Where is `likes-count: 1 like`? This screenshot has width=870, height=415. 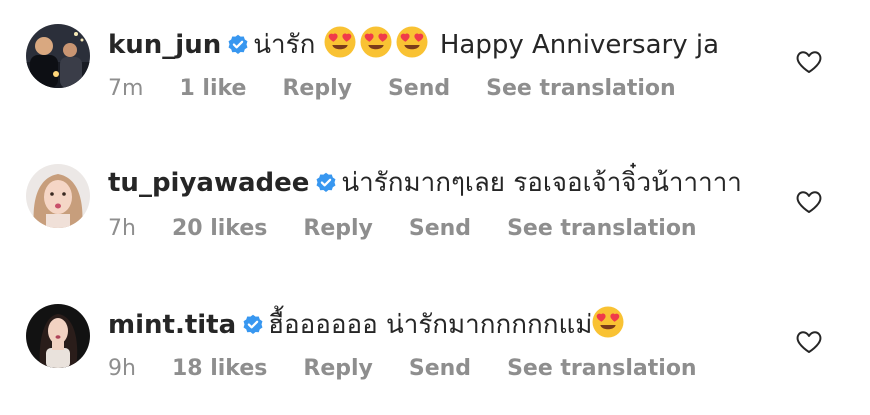
likes-count: 1 like is located at coordinates (212, 88).